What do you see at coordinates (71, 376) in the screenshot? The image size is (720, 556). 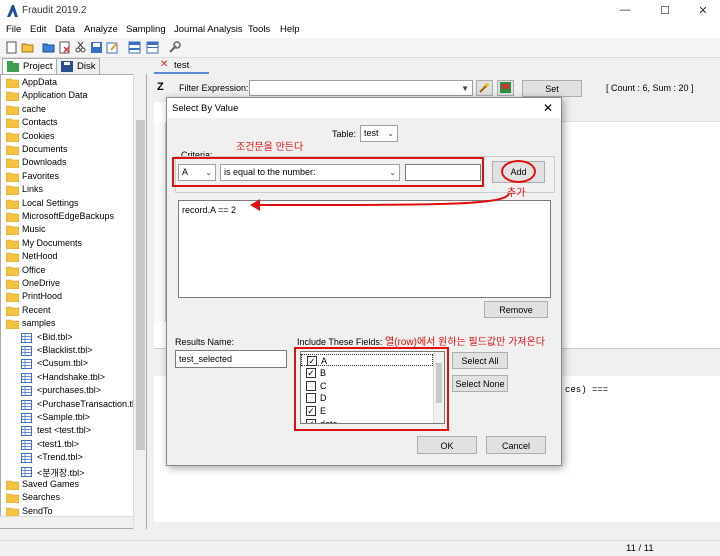 I see `tree-item-label: <Handshake.tbl>` at bounding box center [71, 376].